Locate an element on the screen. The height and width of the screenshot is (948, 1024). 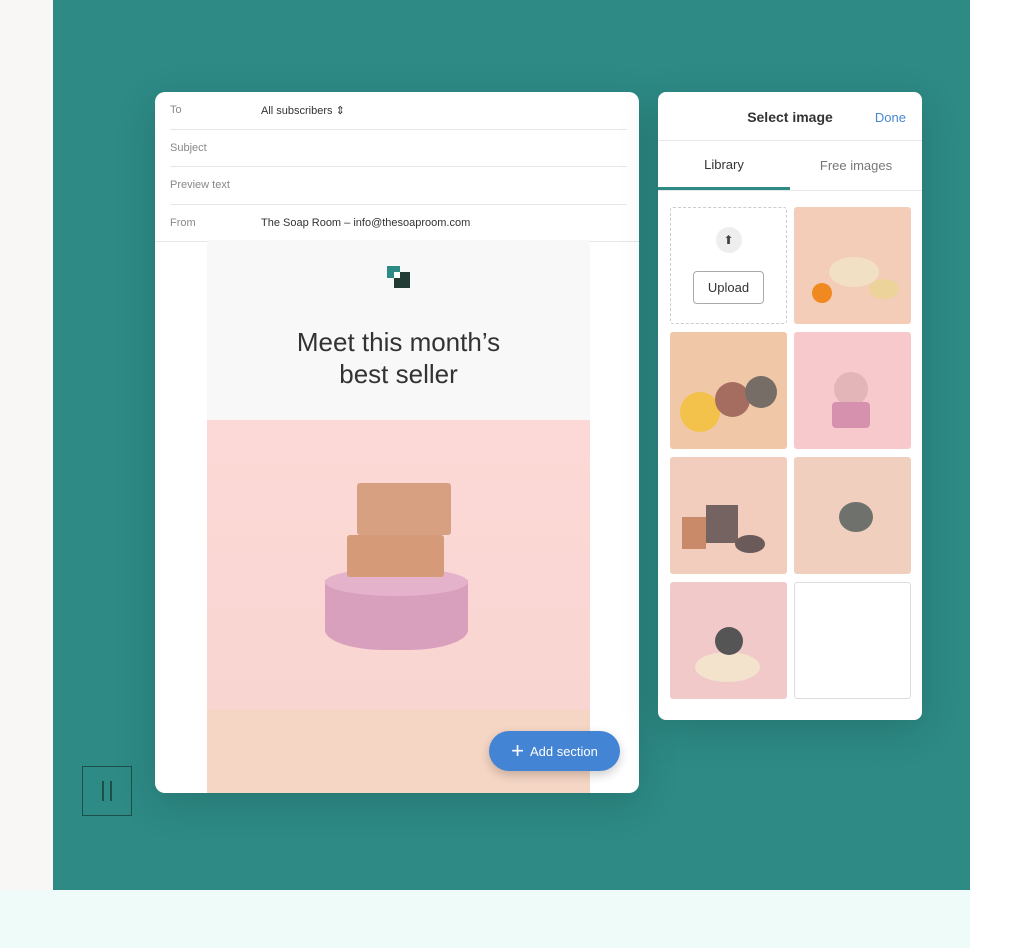
pause-icon is located at coordinates (103, 791).